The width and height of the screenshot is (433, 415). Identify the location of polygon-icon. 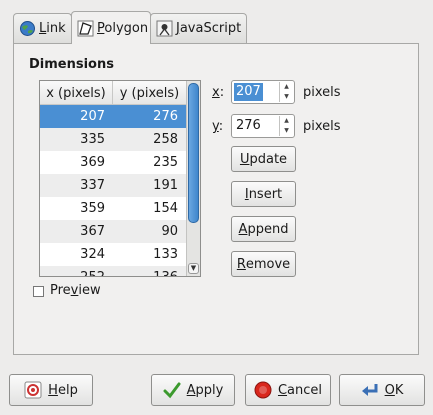
(85, 28).